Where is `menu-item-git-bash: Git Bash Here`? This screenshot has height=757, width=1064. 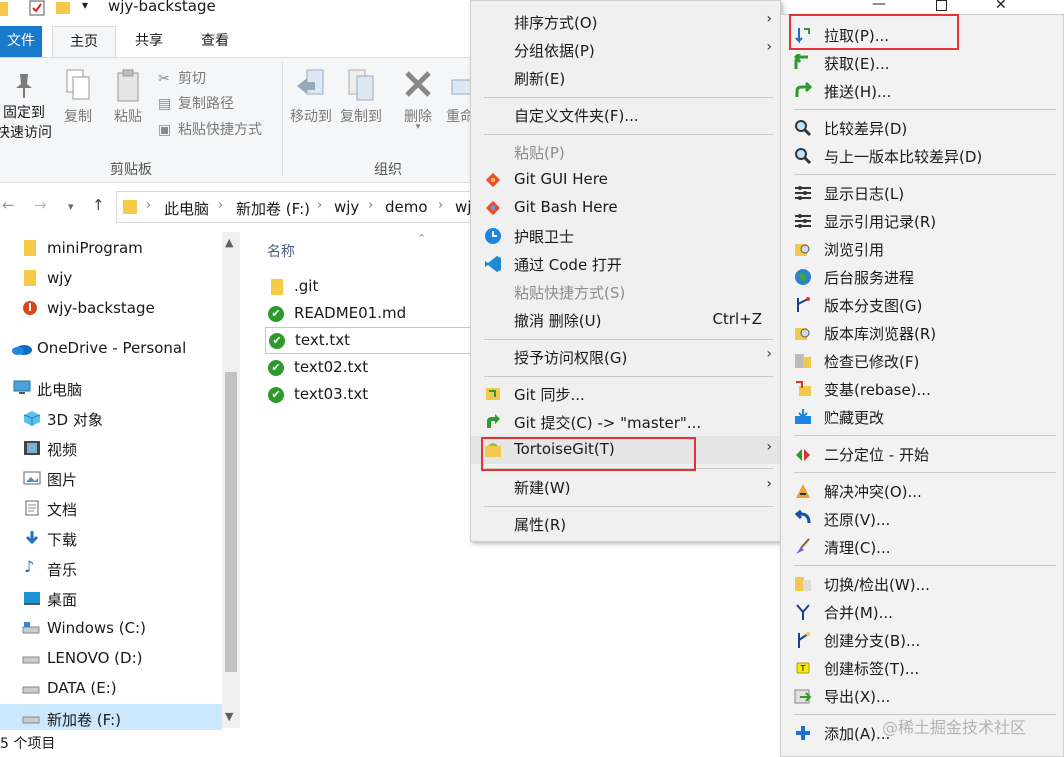
menu-item-git-bash: Git Bash Here is located at coordinates (625, 208).